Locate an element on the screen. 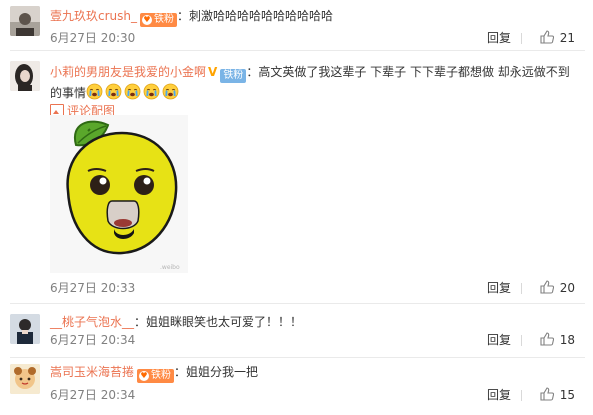 Image resolution: width=593 pixels, height=415 pixels. like-button: 20 is located at coordinates (557, 288).